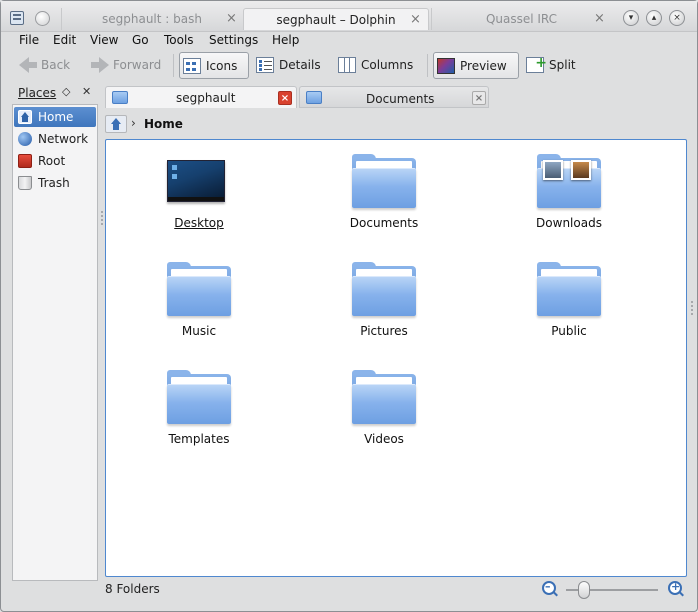 The image size is (698, 612). I want to click on item-music: Music, so click(199, 304).